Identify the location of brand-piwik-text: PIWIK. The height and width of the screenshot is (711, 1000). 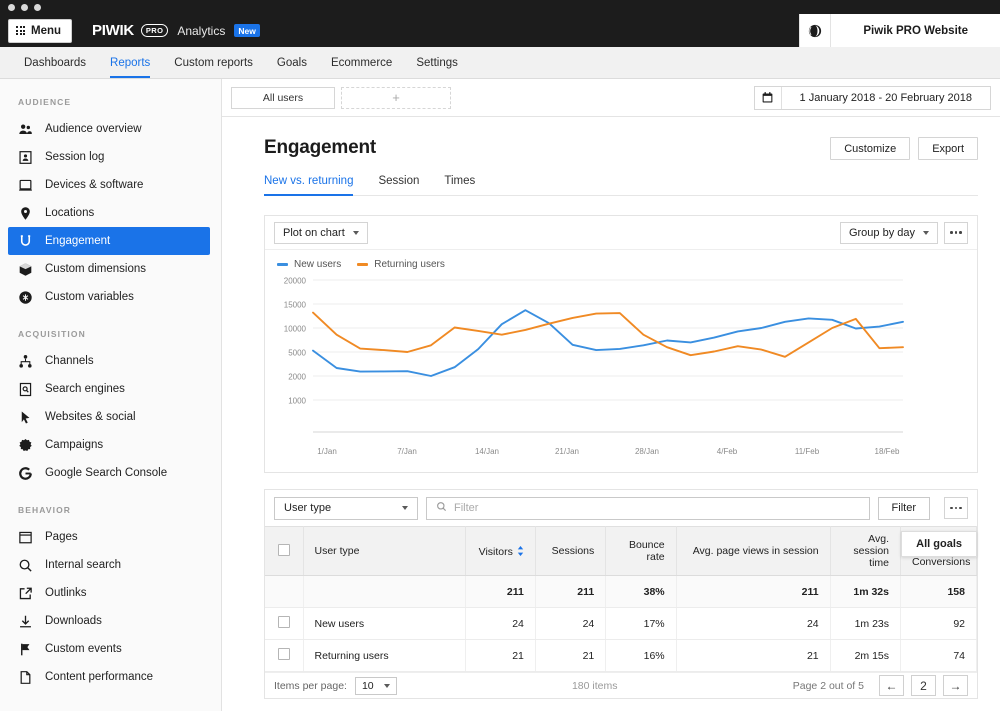
(113, 30).